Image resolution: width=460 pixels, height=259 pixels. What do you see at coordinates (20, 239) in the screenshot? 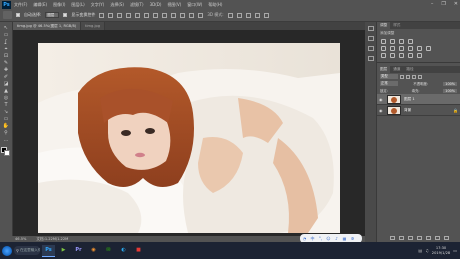
I see `zoom-level: 46.5%` at bounding box center [20, 239].